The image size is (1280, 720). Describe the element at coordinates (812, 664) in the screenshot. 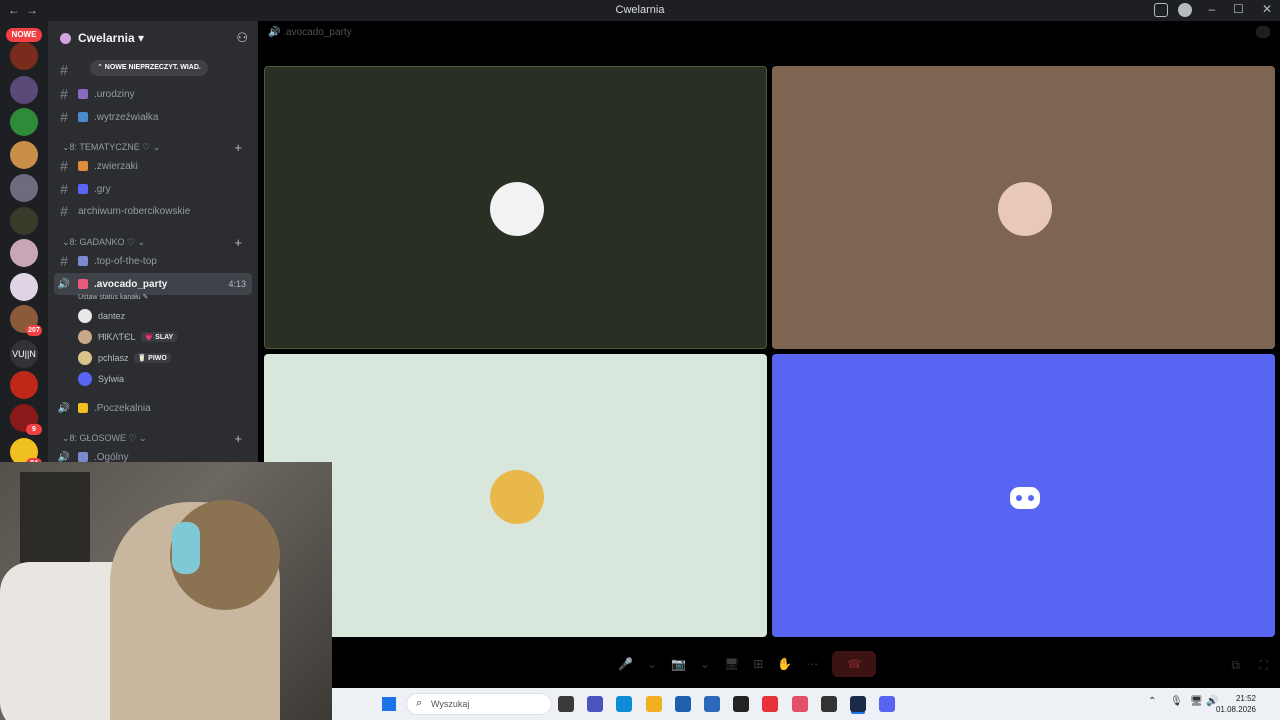

I see `more-icon: ⋯` at that location.